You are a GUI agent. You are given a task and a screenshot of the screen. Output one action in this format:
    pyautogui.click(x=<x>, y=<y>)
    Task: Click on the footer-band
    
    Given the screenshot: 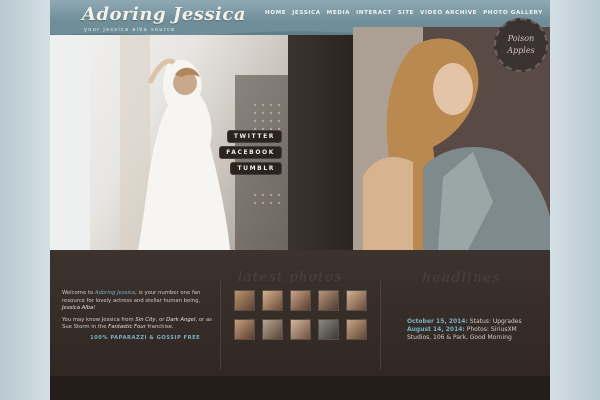 What is the action you would take?
    pyautogui.click(x=300, y=388)
    